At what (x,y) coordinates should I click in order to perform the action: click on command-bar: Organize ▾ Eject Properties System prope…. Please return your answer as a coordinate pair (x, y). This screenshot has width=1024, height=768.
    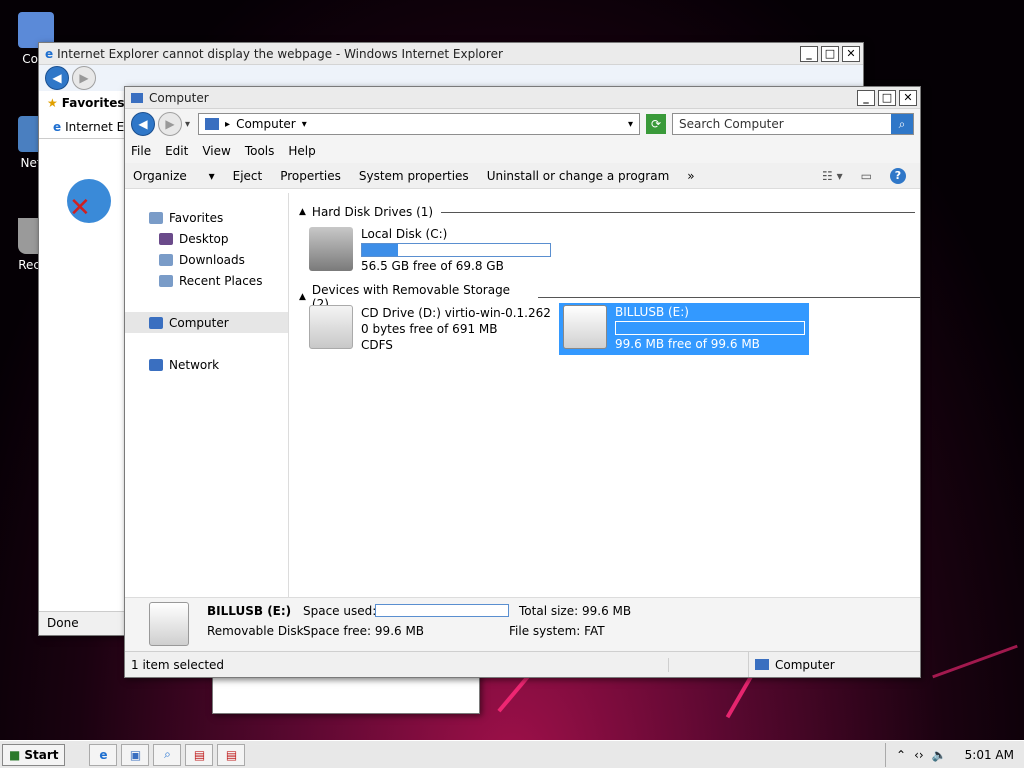
    Looking at the image, I should click on (522, 176).